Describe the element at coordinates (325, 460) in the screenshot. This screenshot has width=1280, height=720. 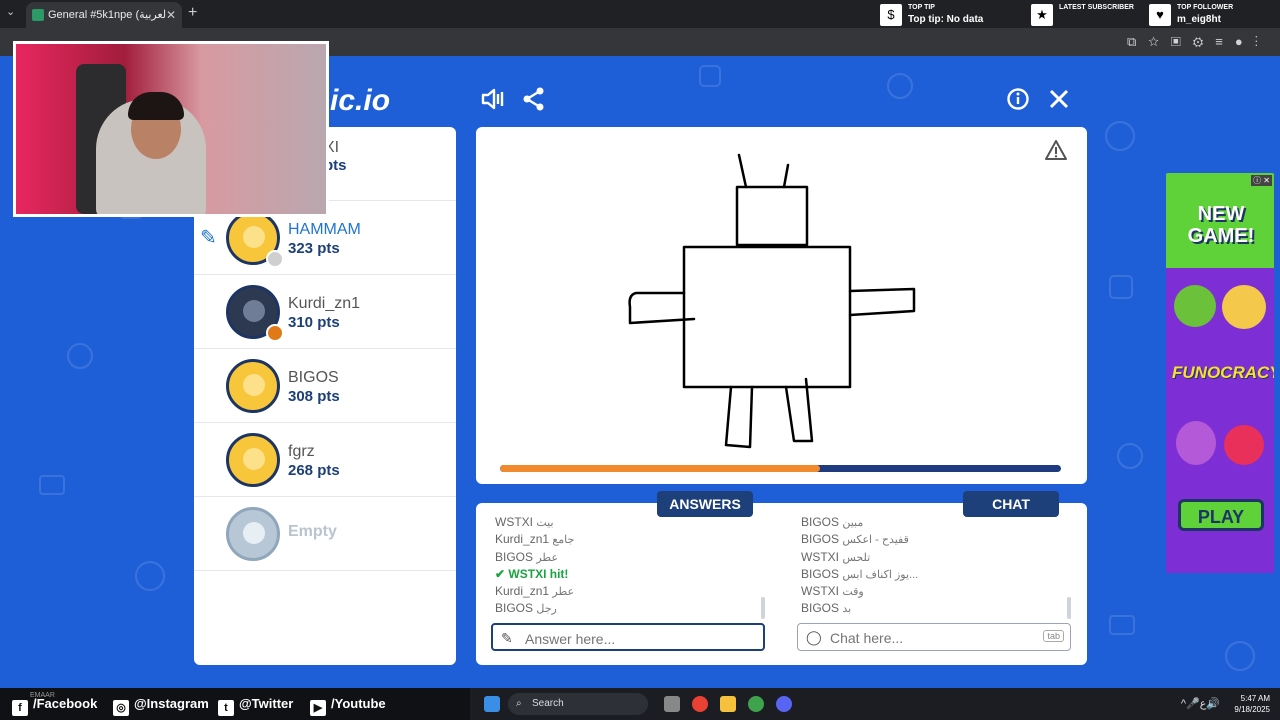
I see `player-row: fgrz 268 pts` at that location.